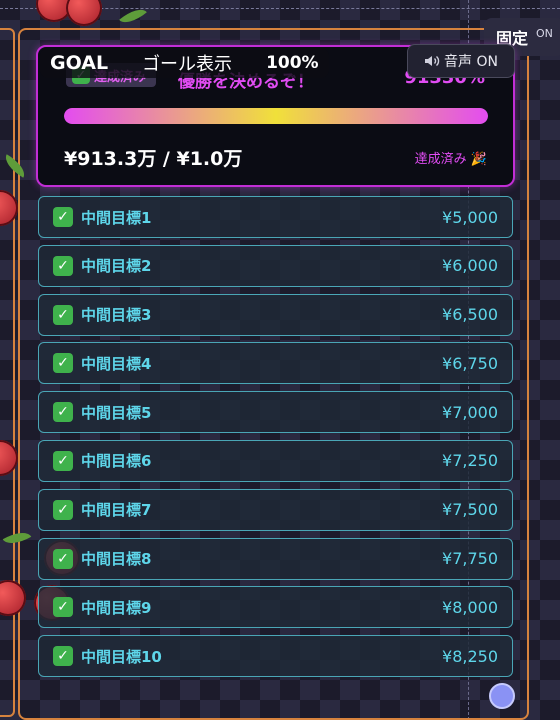 This screenshot has height=720, width=560. What do you see at coordinates (470, 510) in the screenshot?
I see `milestone-amount: ¥7,500` at bounding box center [470, 510].